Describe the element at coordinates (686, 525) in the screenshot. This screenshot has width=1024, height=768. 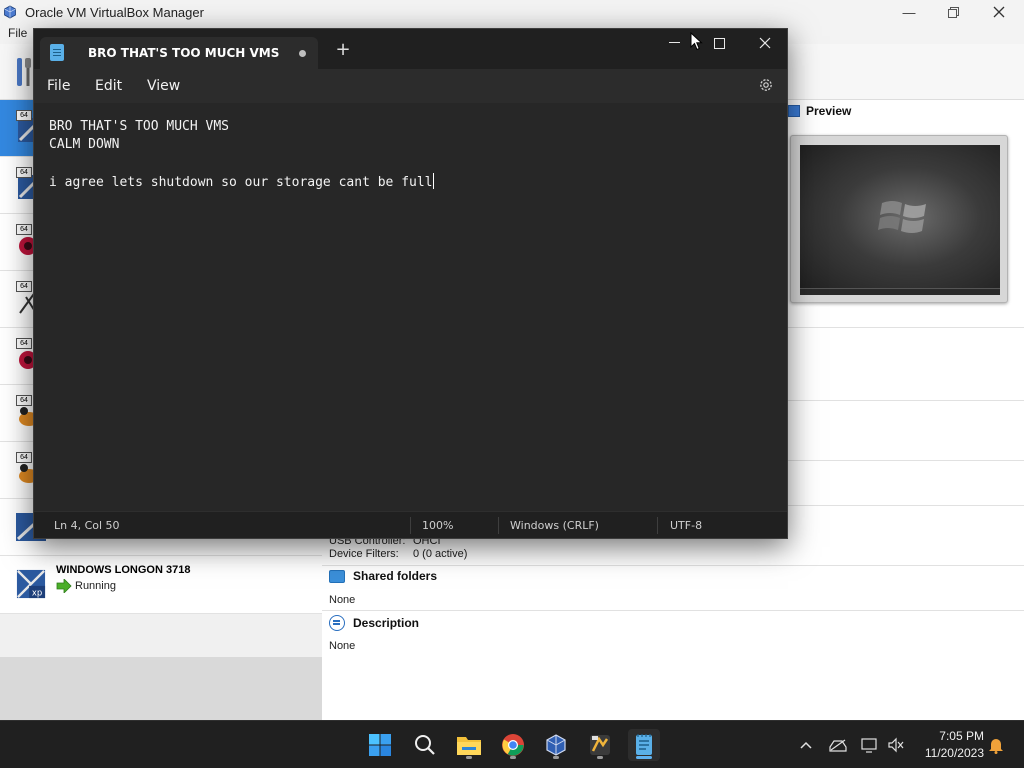
I see `encoding: UTF-8` at that location.